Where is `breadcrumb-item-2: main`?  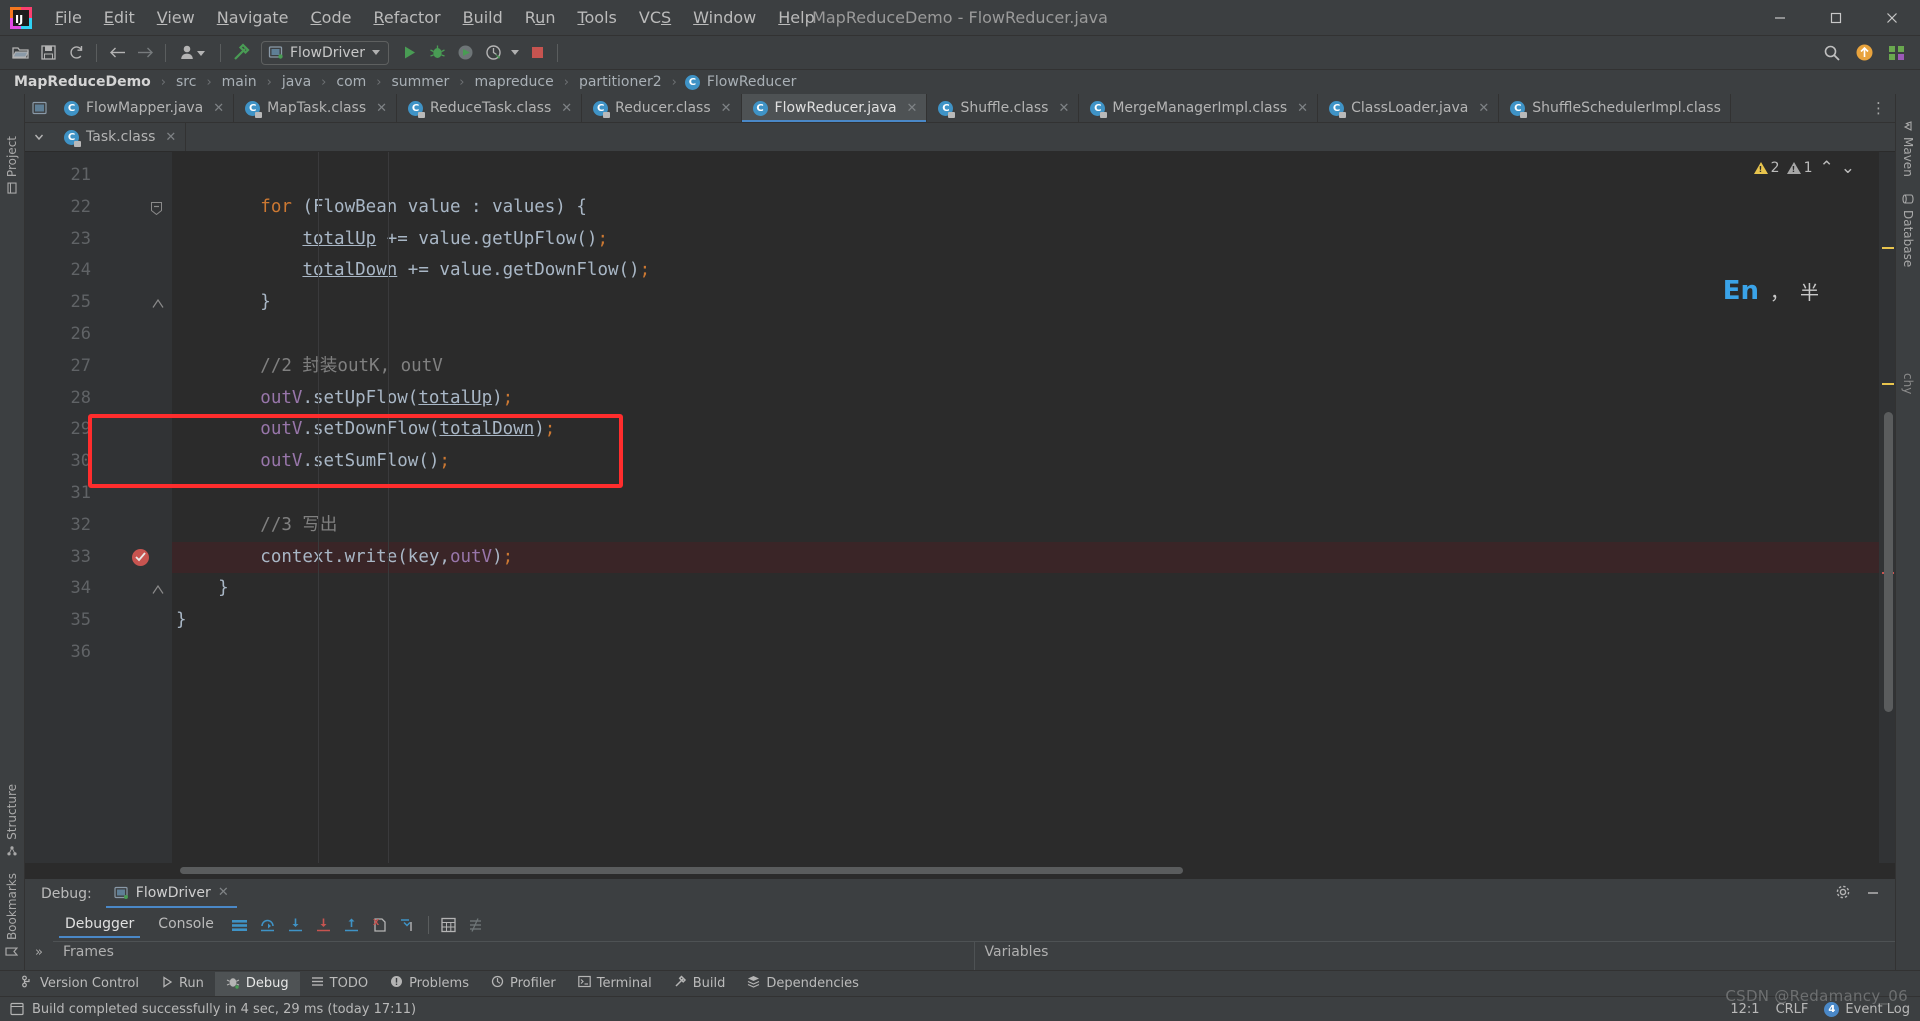
breadcrumb-item-2: main is located at coordinates (239, 82).